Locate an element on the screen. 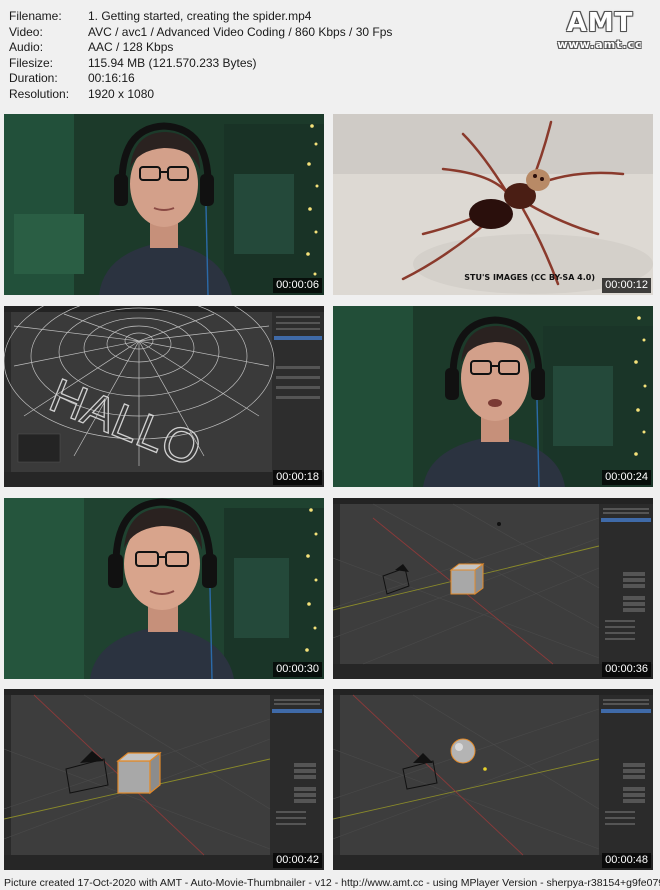 This screenshot has width=660, height=890. thumbnail-1: 00:00:06 is located at coordinates (164, 204).